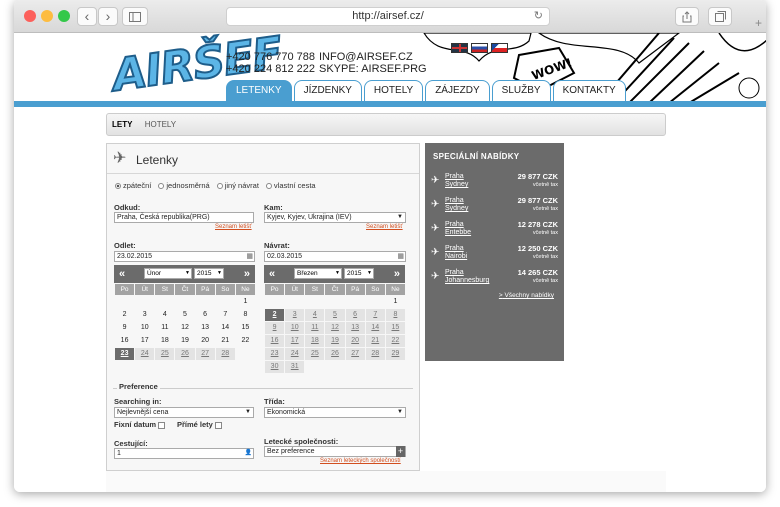  I want to click on radio-return: zpáteční, so click(133, 185).